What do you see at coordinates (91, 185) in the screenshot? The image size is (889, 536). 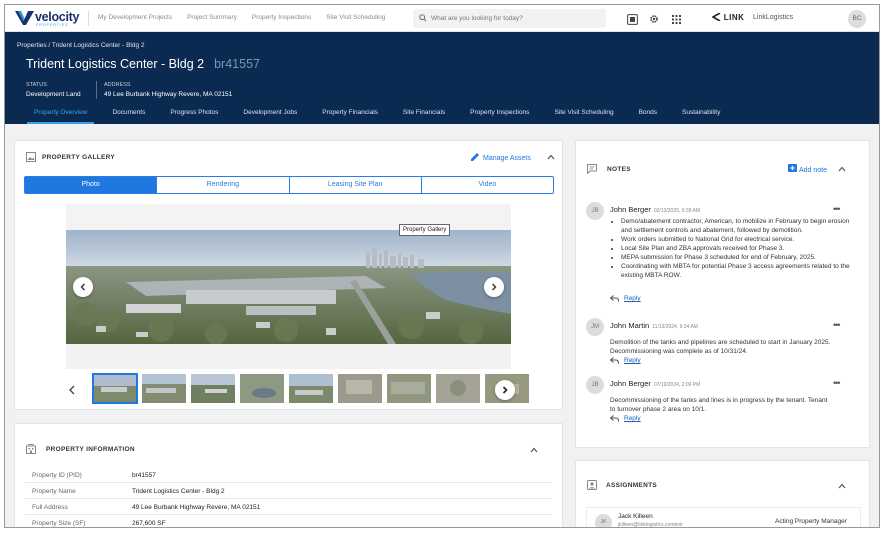 I see `media-tab-photo: Photo` at bounding box center [91, 185].